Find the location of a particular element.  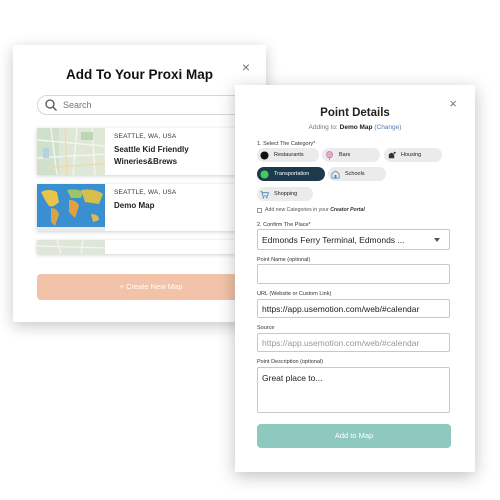

category-chip-bars: Bars is located at coordinates (351, 155).